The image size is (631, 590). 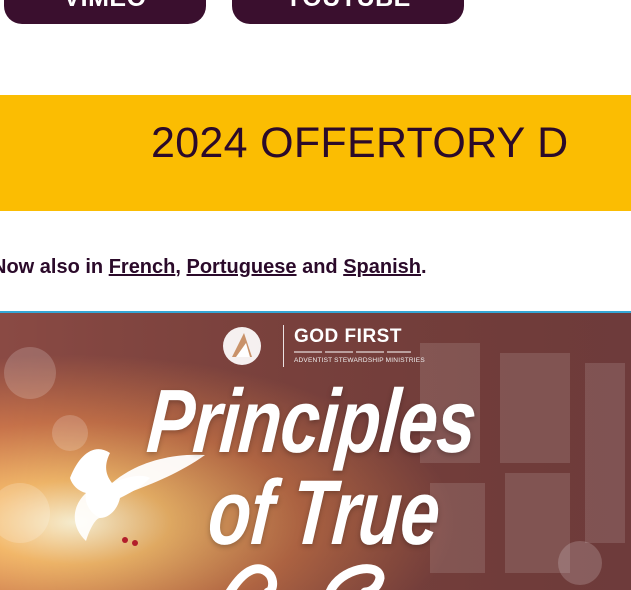 I want to click on vimeo-button-label: VIMEO, so click(x=104, y=6).